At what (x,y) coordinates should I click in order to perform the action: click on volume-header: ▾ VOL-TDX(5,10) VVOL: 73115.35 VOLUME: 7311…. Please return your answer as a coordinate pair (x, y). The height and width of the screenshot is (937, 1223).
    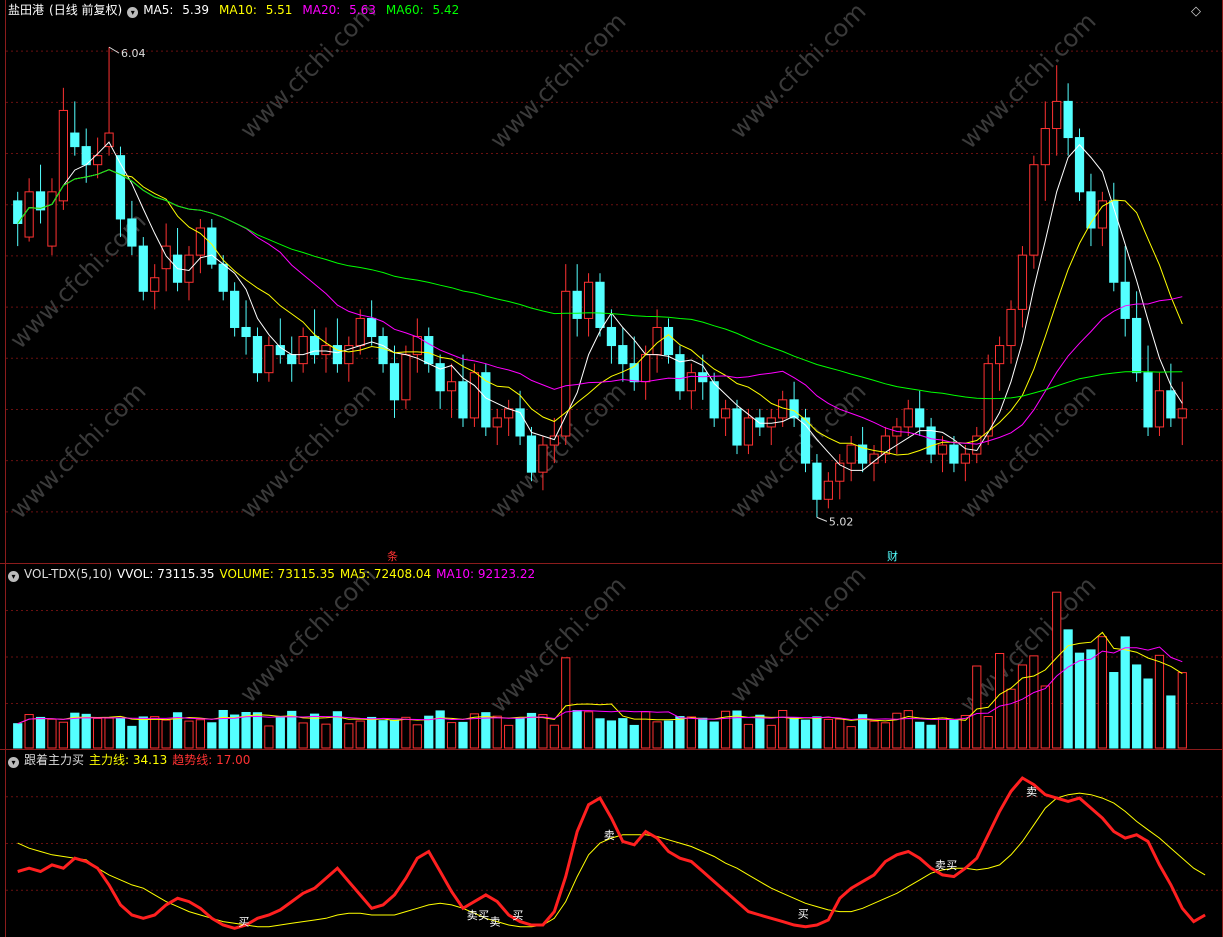
    Looking at the image, I should click on (274, 574).